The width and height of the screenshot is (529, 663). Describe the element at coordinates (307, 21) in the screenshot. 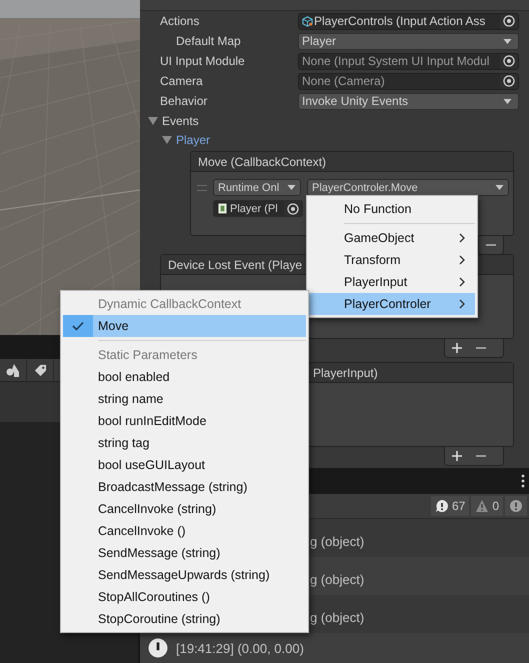

I see `cube-icon` at that location.